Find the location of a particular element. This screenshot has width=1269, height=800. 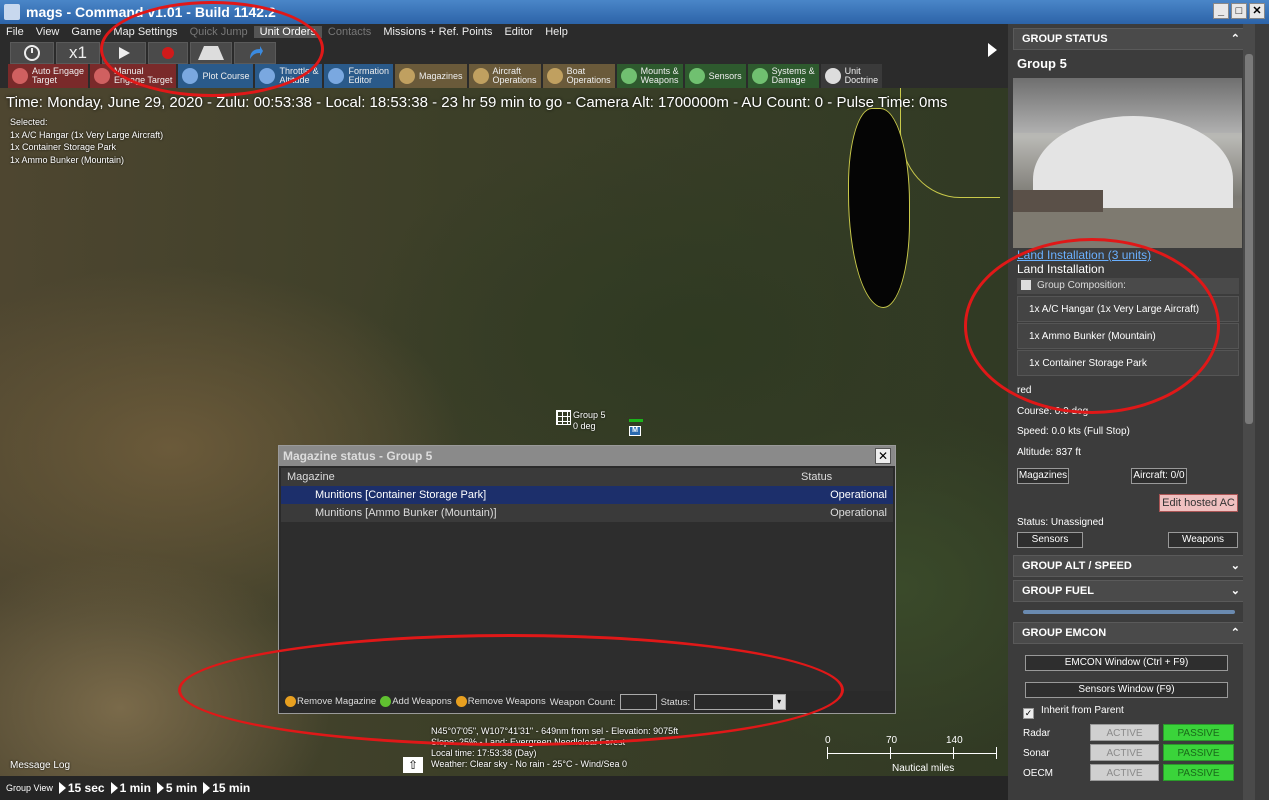

maximize-button: □ is located at coordinates (1239, 11).